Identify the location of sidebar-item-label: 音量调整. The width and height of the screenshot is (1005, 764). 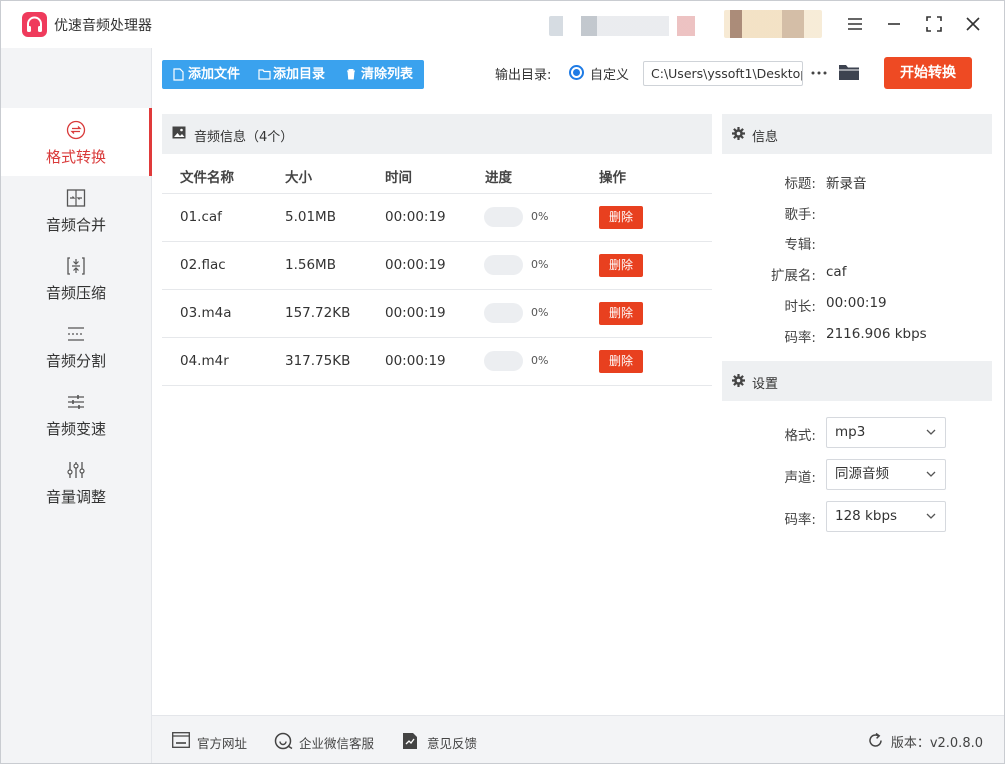
(75, 497).